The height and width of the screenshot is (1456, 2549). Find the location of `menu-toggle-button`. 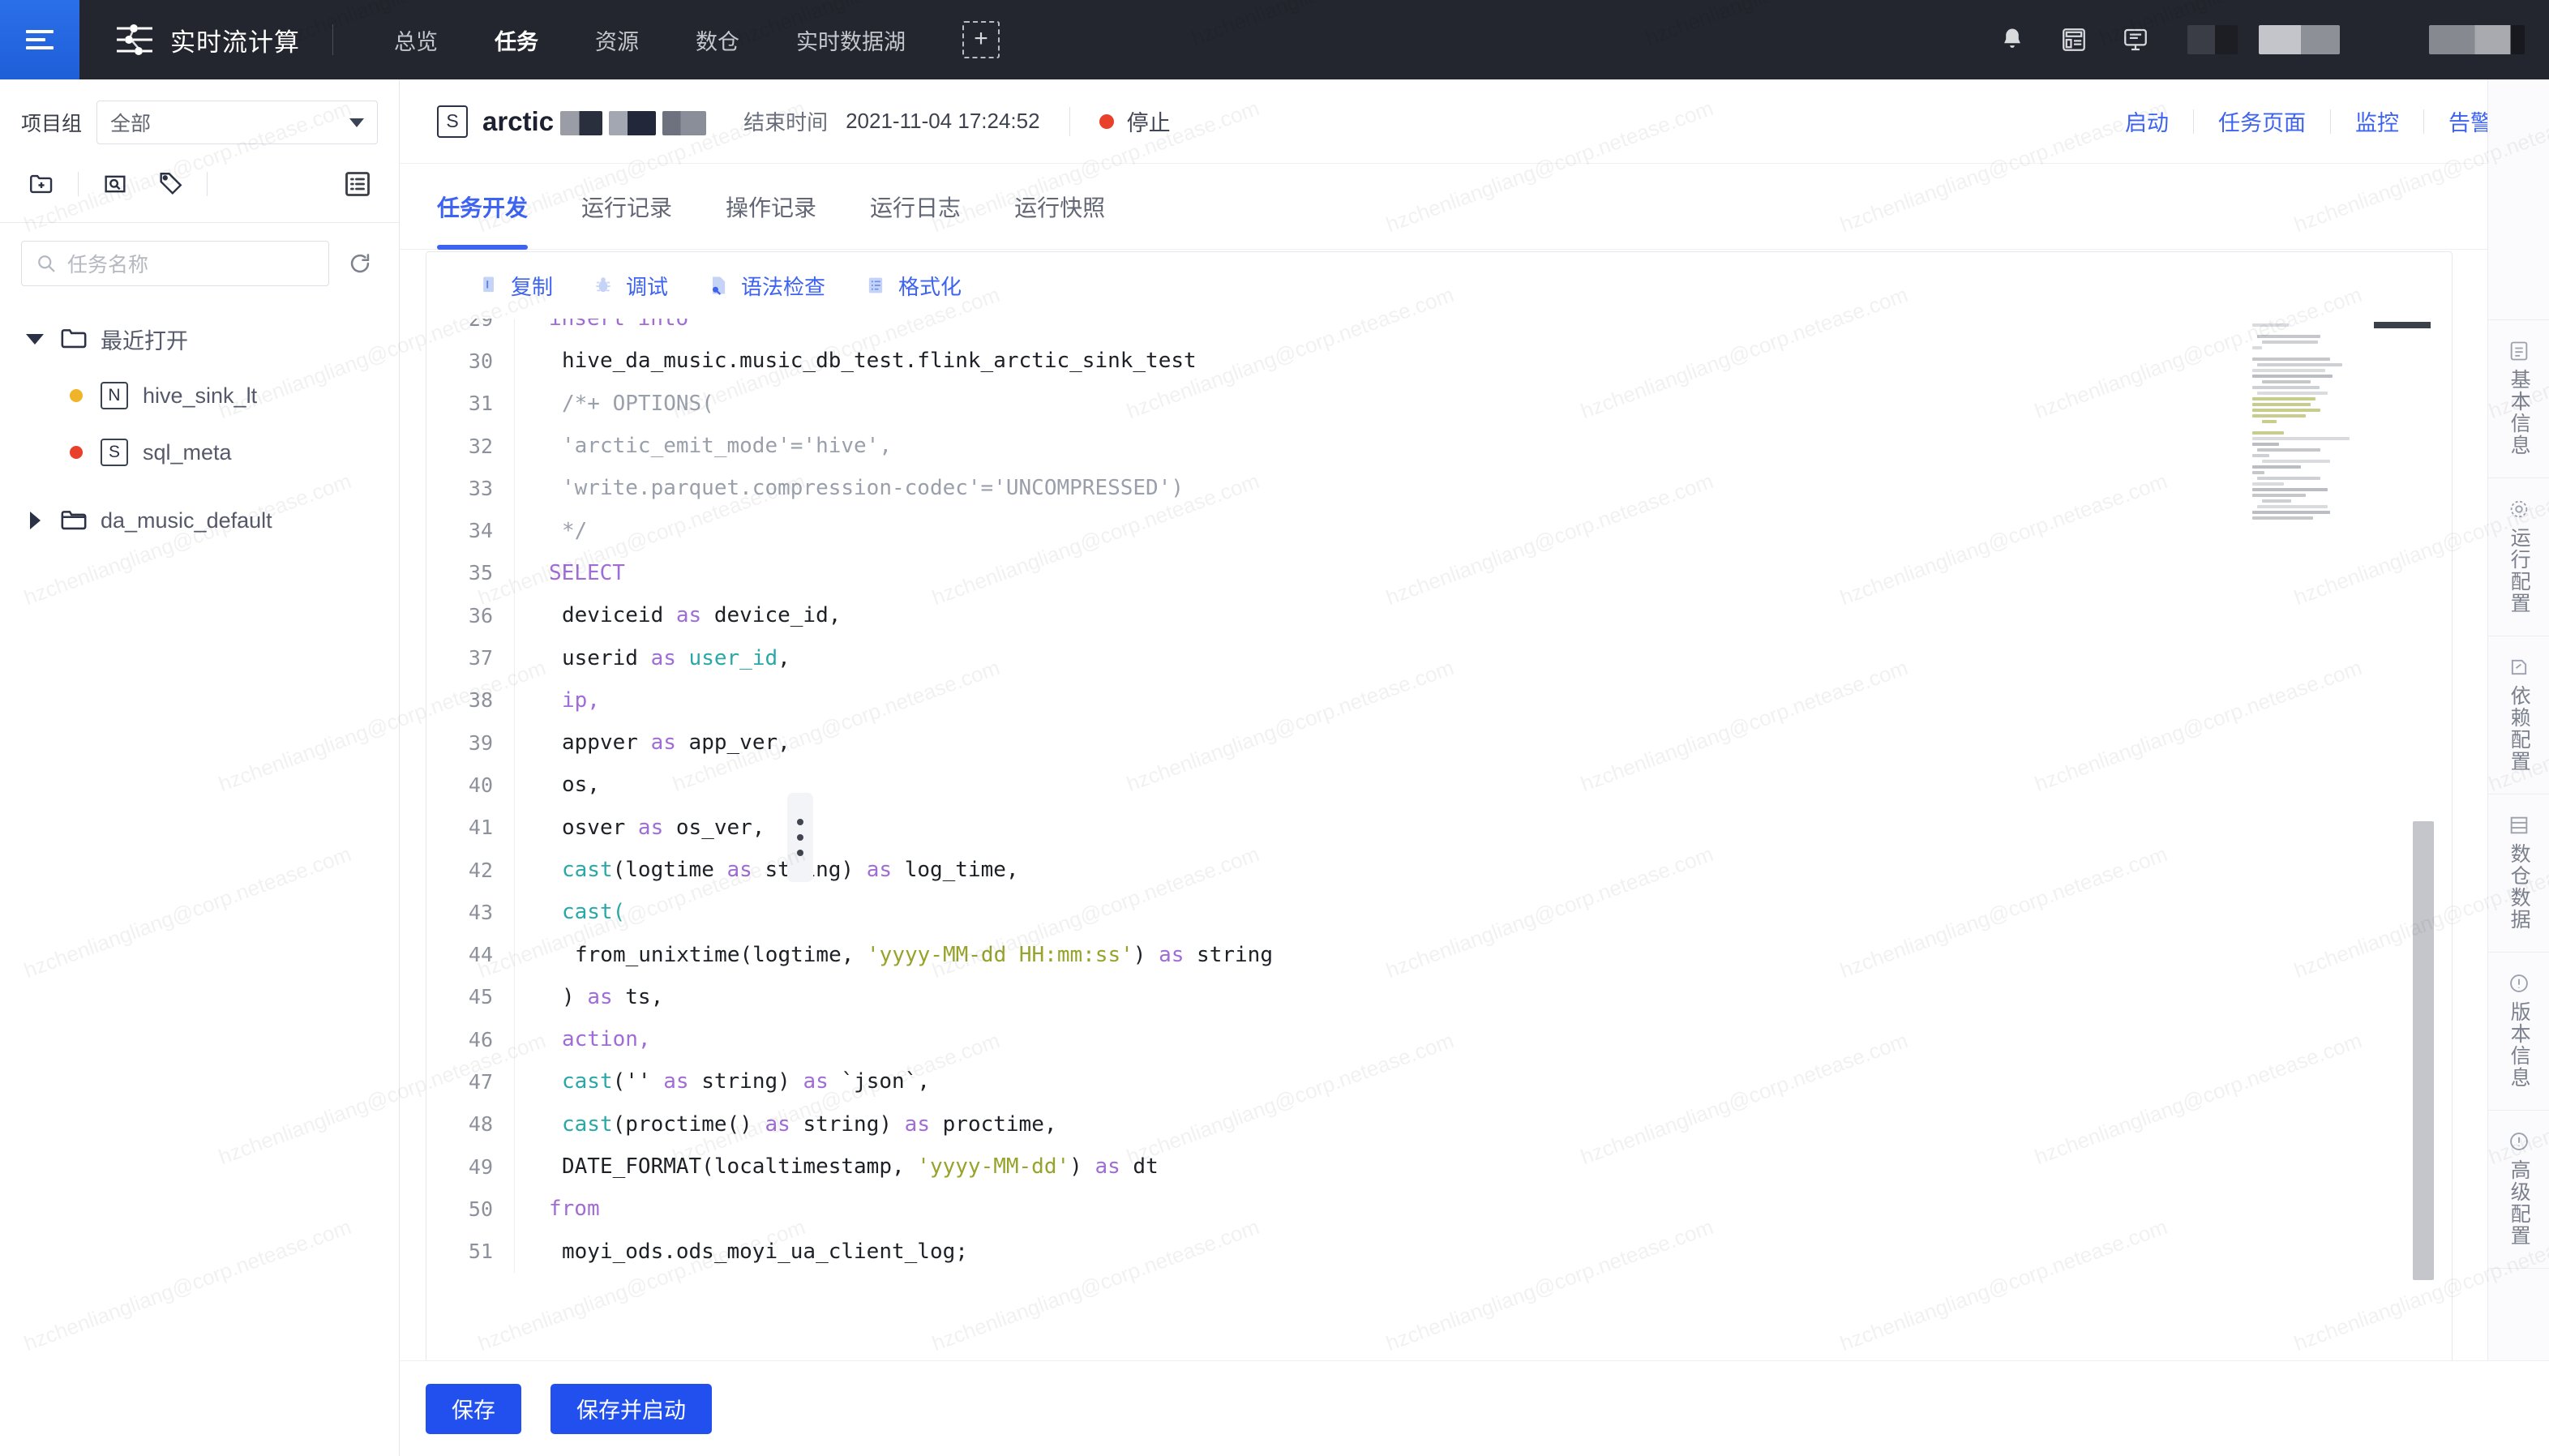

menu-toggle-button is located at coordinates (40, 40).